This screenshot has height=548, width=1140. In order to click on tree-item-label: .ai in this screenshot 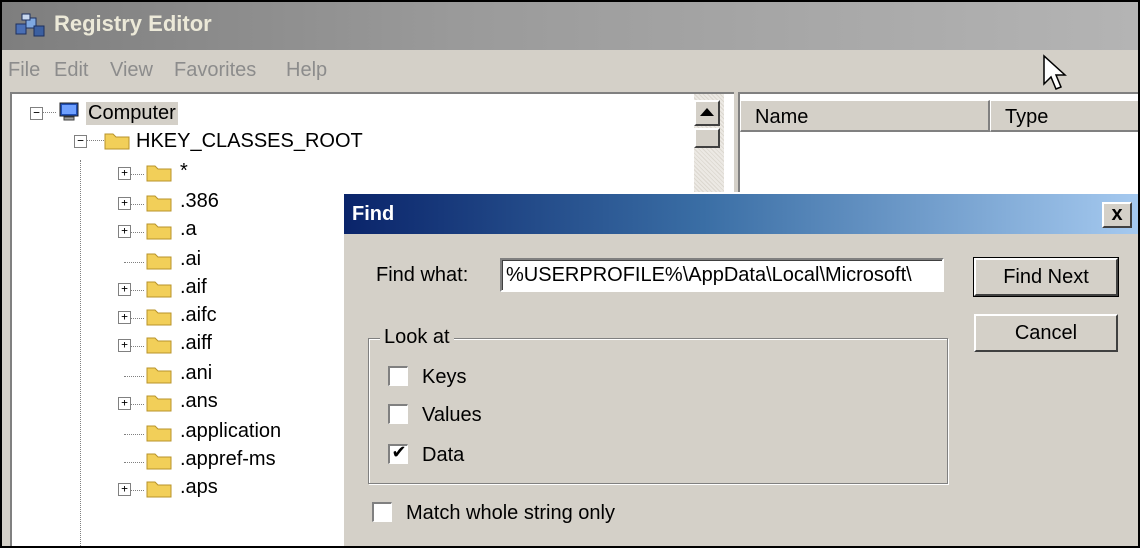, I will do `click(191, 259)`.